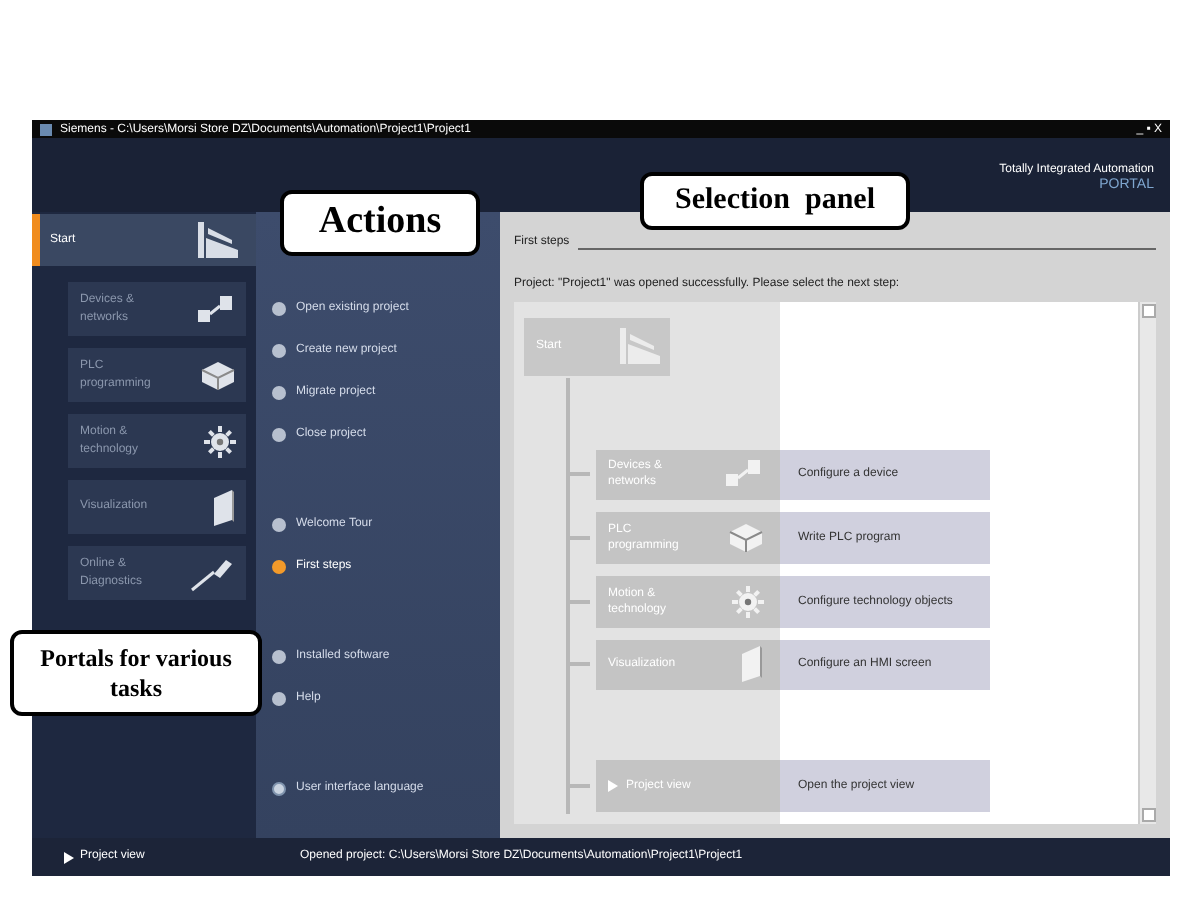 This screenshot has width=1178, height=900. Describe the element at coordinates (46, 129) in the screenshot. I see `app-icon` at that location.